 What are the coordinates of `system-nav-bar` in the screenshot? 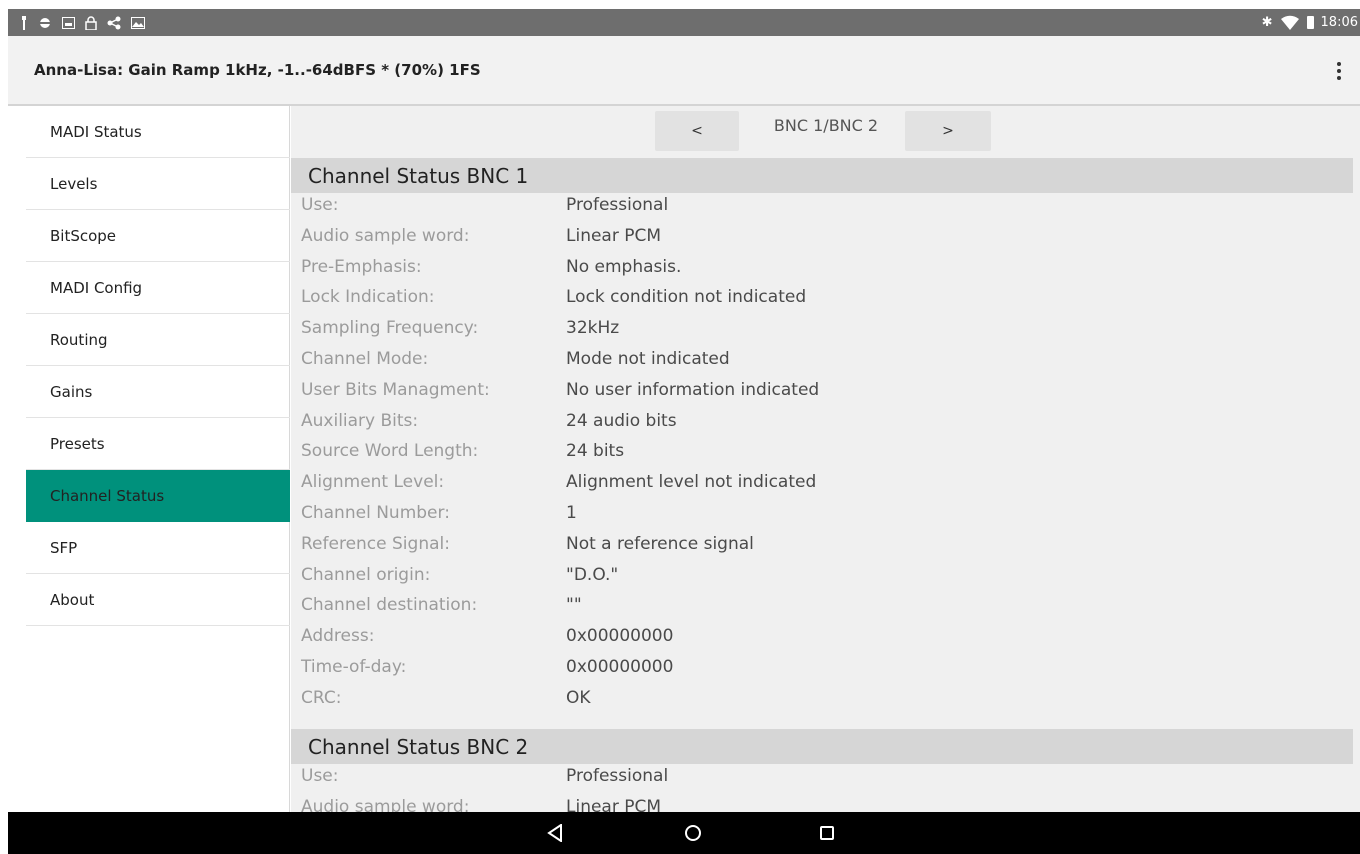 It's located at (684, 833).